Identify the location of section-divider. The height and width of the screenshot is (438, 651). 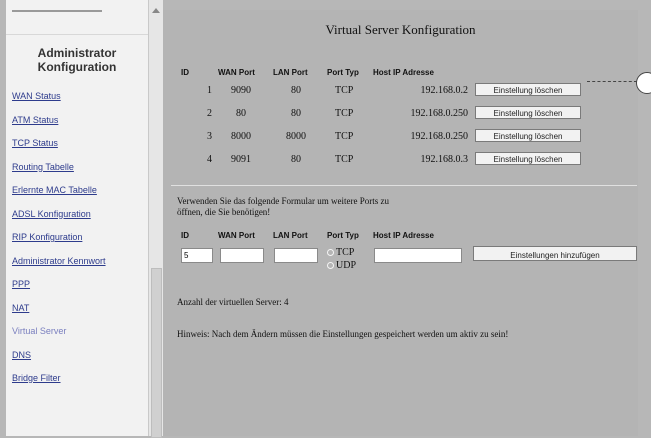
(404, 185).